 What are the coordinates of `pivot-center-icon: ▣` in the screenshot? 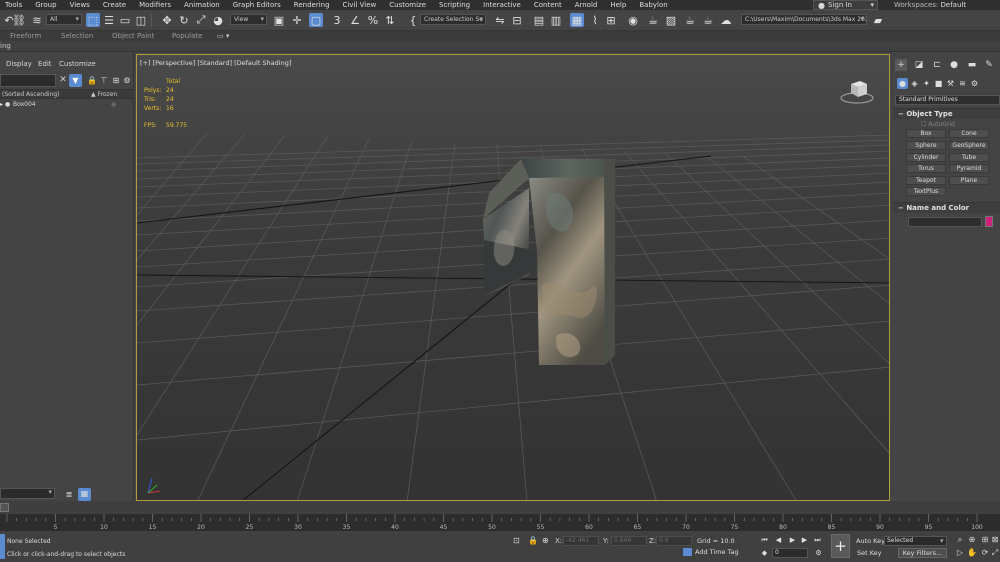 It's located at (279, 20).